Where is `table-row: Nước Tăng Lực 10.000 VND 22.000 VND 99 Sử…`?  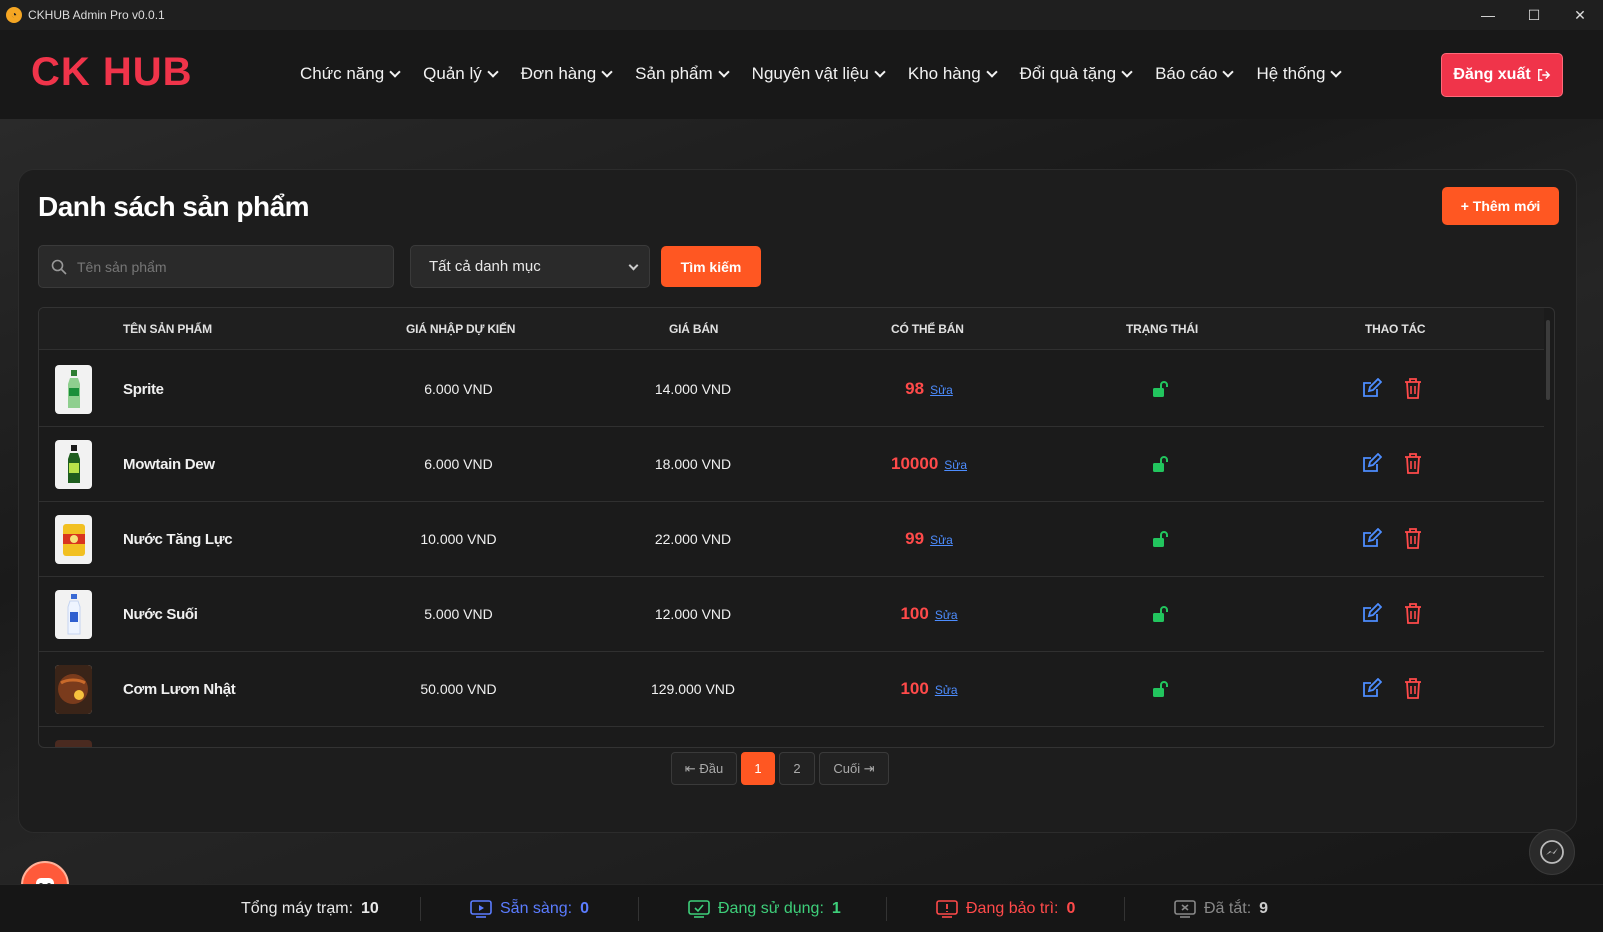
table-row: Nước Tăng Lực 10.000 VND 22.000 VND 99 Sử… is located at coordinates (791, 539).